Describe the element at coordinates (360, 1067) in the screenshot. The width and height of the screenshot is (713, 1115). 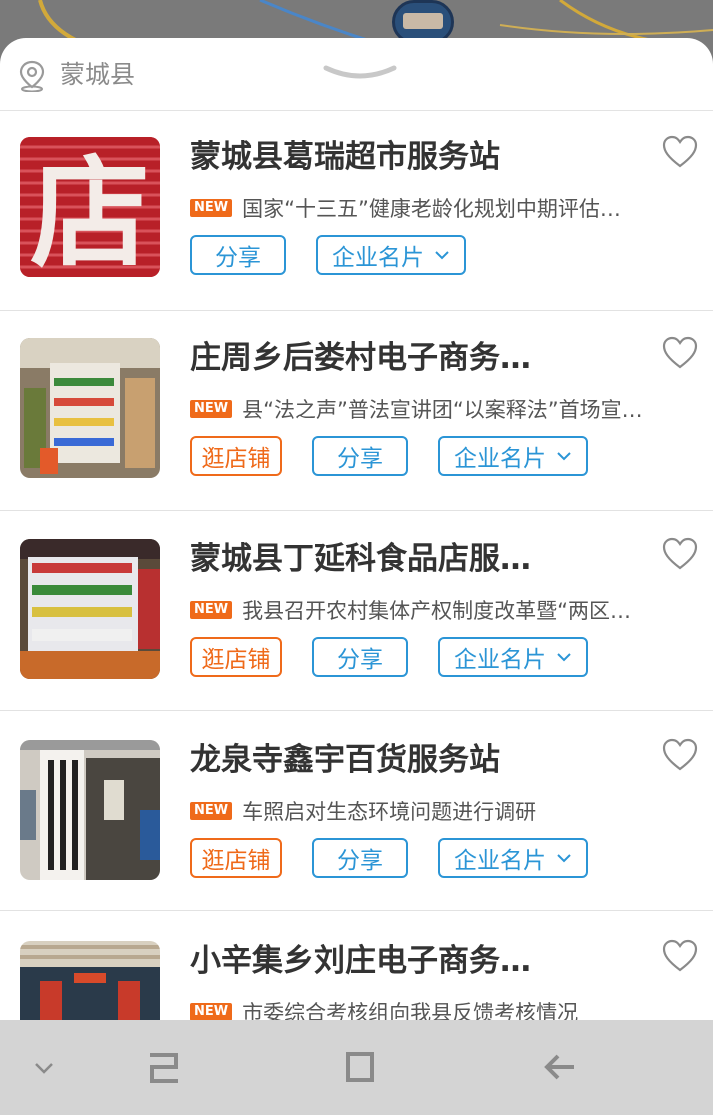
I see `home-icon` at that location.